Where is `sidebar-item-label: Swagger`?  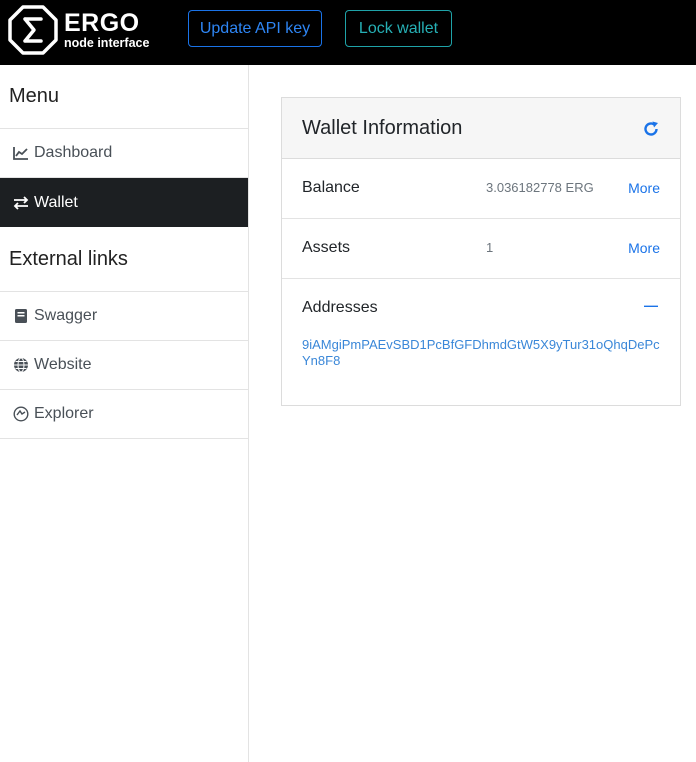 sidebar-item-label: Swagger is located at coordinates (66, 315).